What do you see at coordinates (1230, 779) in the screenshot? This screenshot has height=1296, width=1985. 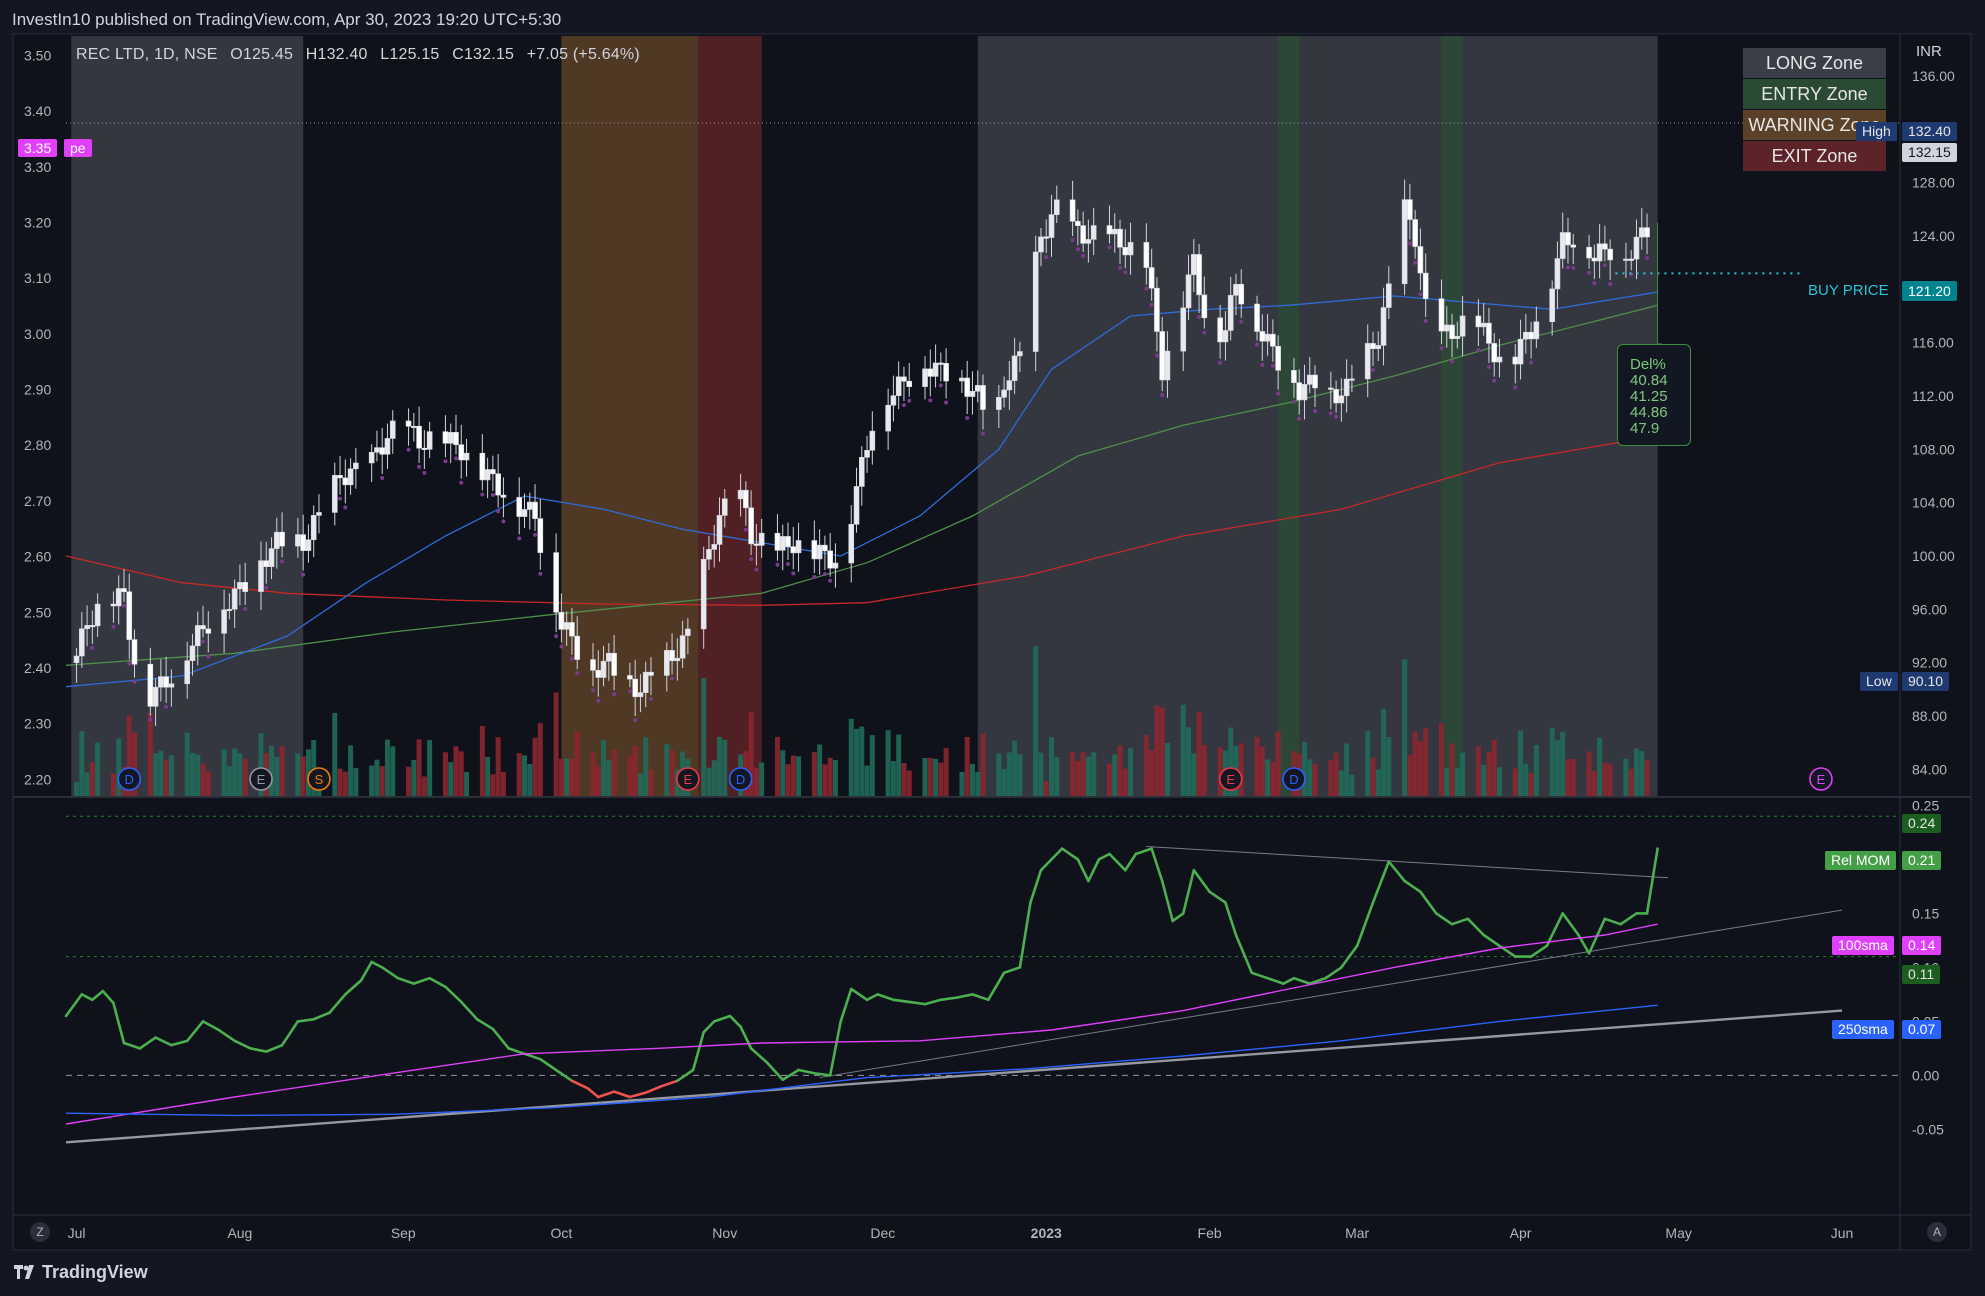 I see `event-marker-label: E` at bounding box center [1230, 779].